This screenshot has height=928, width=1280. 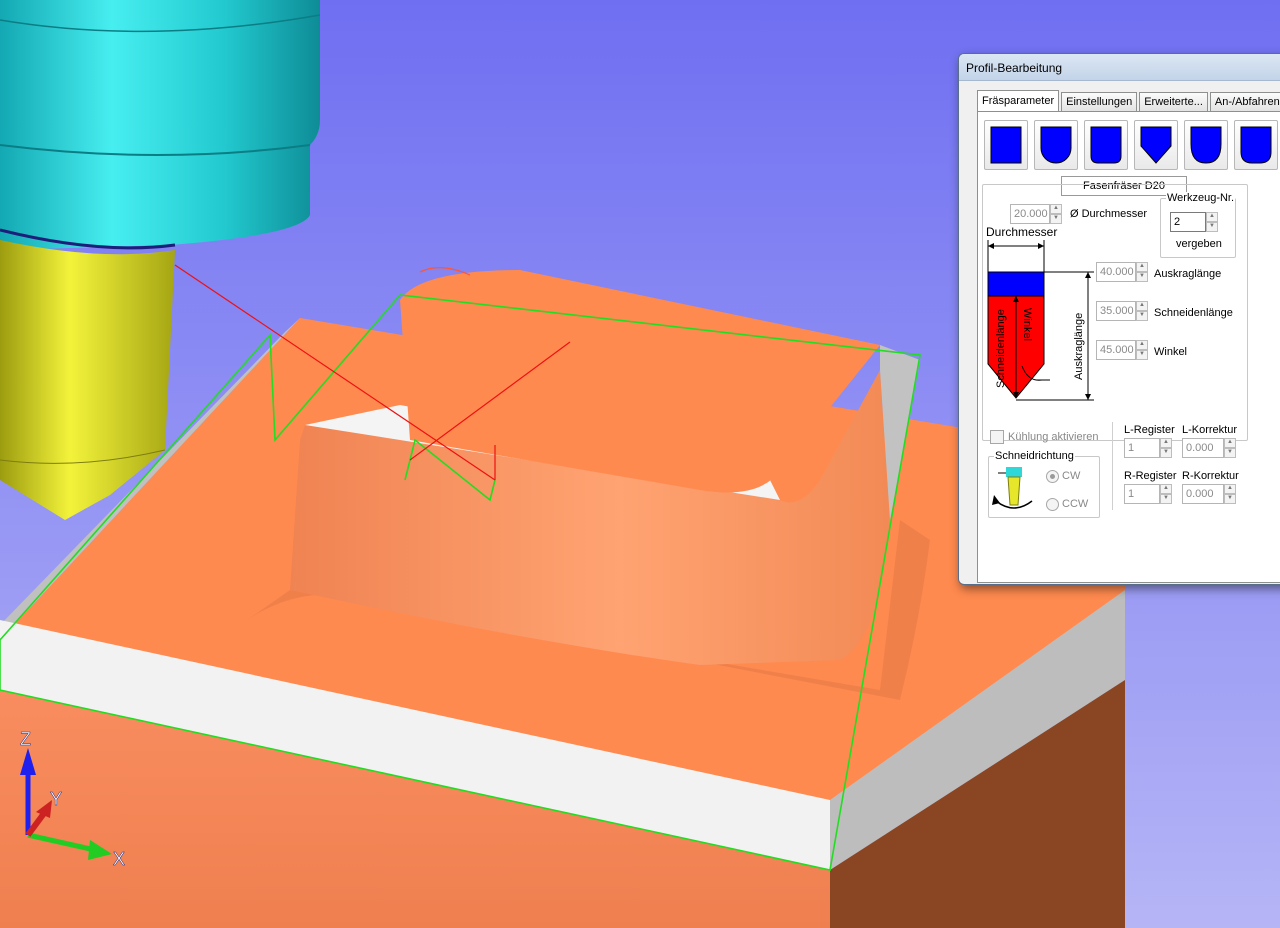 I want to click on register-separator, so click(x=1112, y=466).